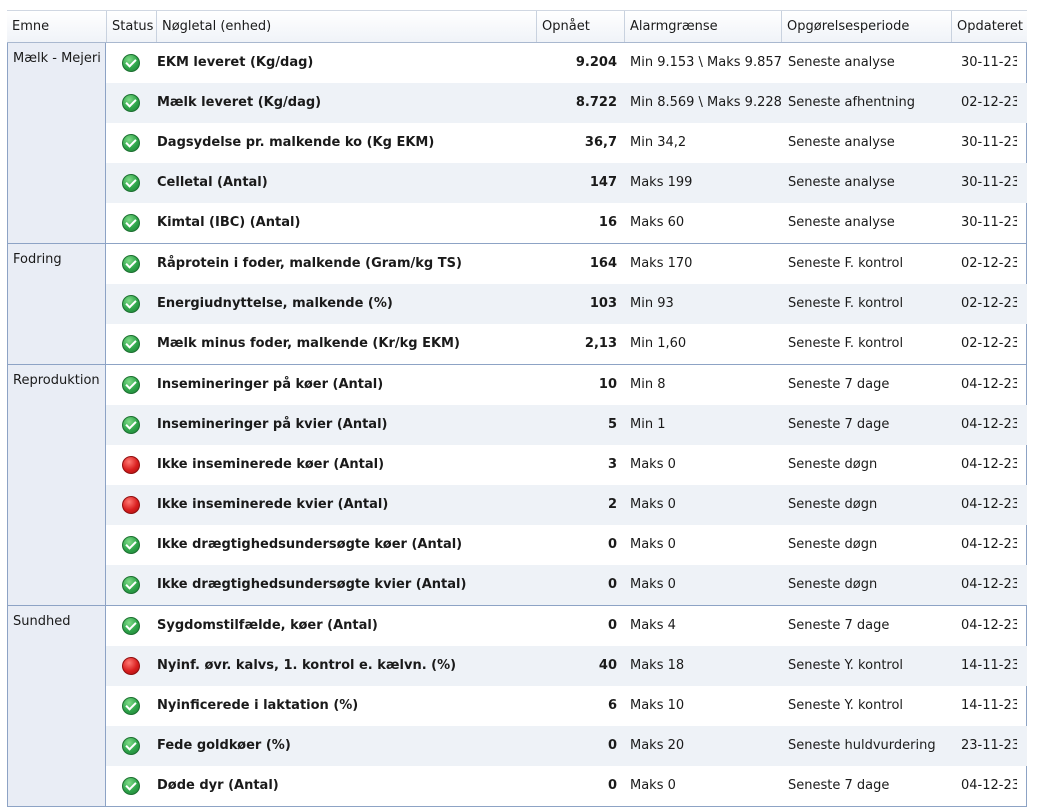  I want to click on group-name: Fodring, so click(56, 304).